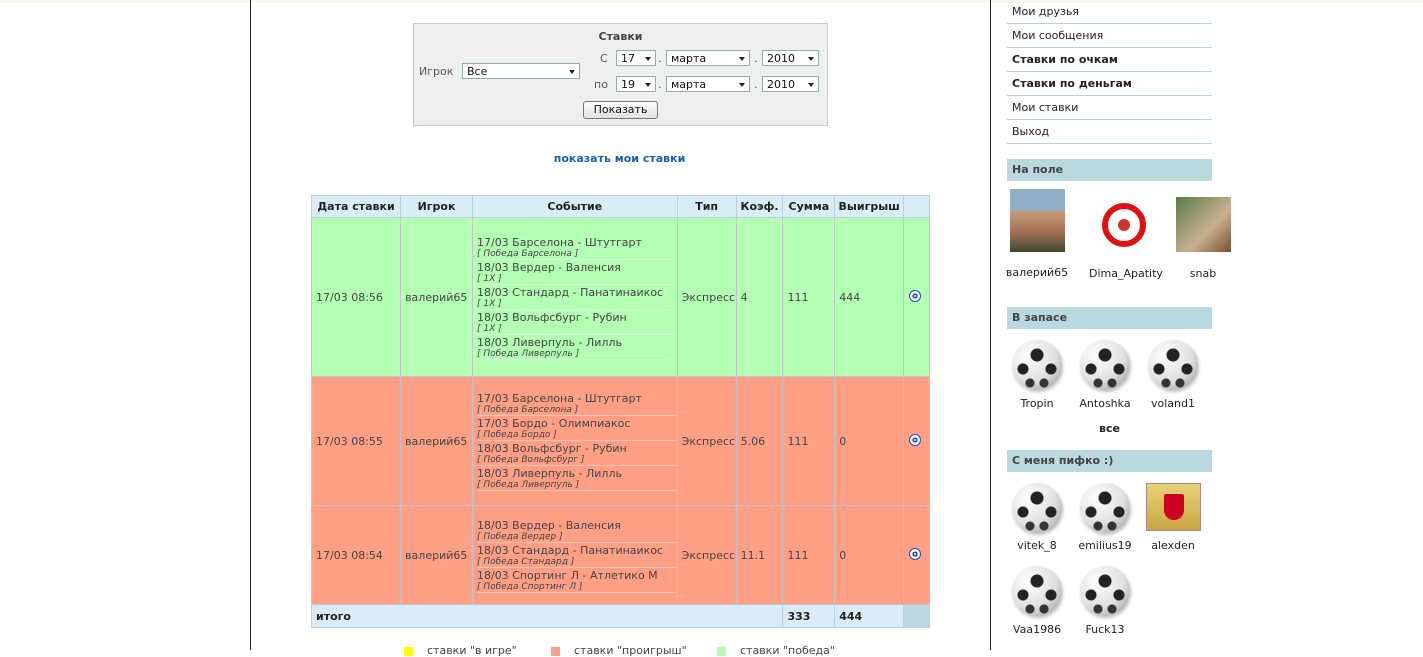  What do you see at coordinates (436, 555) in the screenshot?
I see `bet-player: валерий65` at bounding box center [436, 555].